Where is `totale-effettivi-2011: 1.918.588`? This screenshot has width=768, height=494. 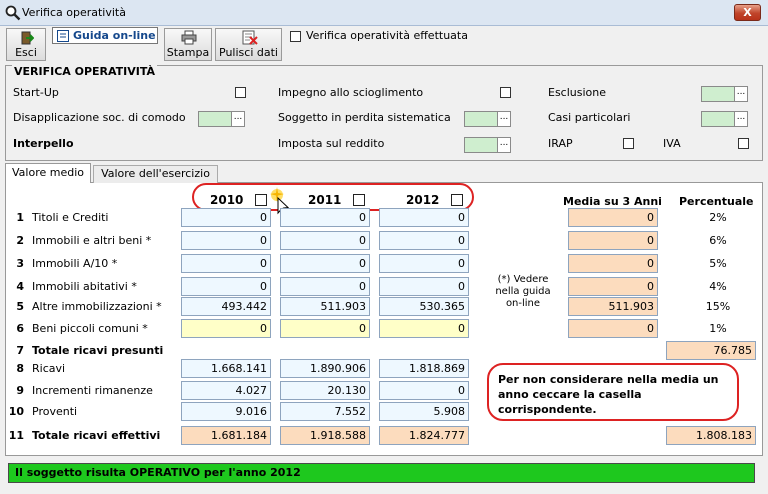
totale-effettivi-2011: 1.918.588 is located at coordinates (325, 435).